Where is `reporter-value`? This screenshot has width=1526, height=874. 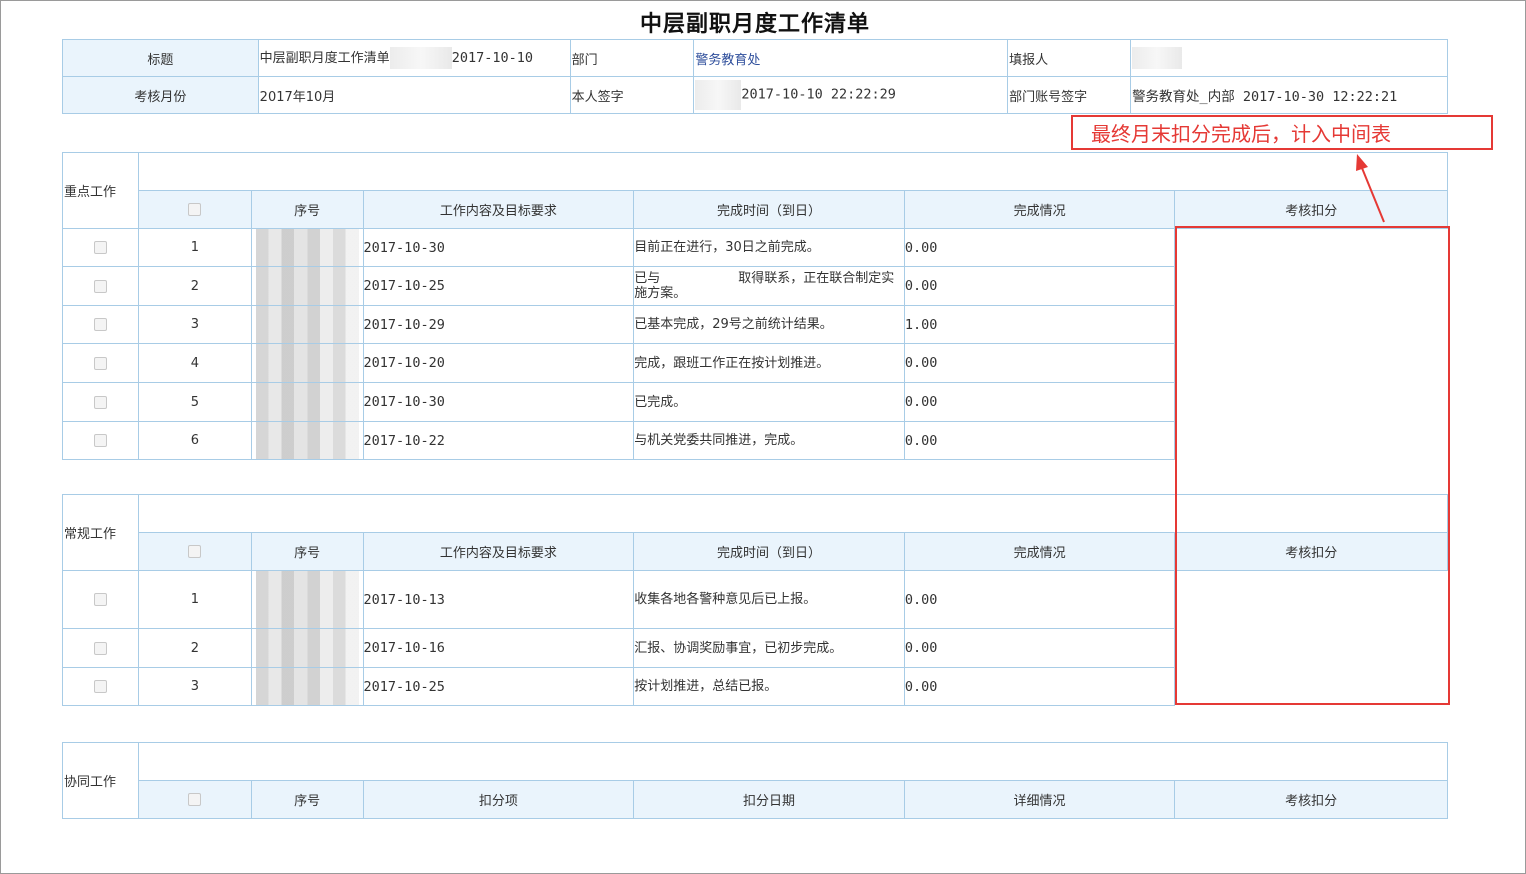 reporter-value is located at coordinates (1289, 58).